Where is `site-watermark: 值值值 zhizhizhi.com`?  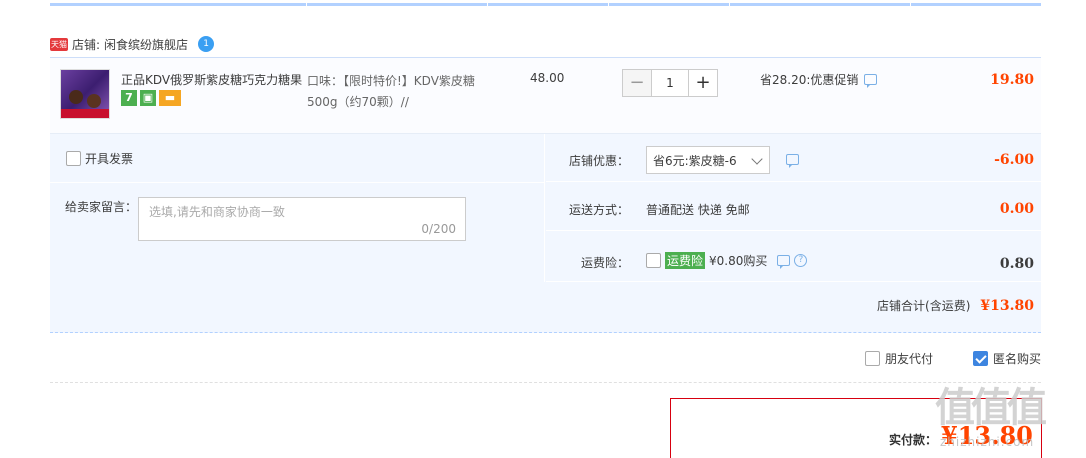
site-watermark: 值值值 zhizhizhi.com is located at coordinates (1010, 416).